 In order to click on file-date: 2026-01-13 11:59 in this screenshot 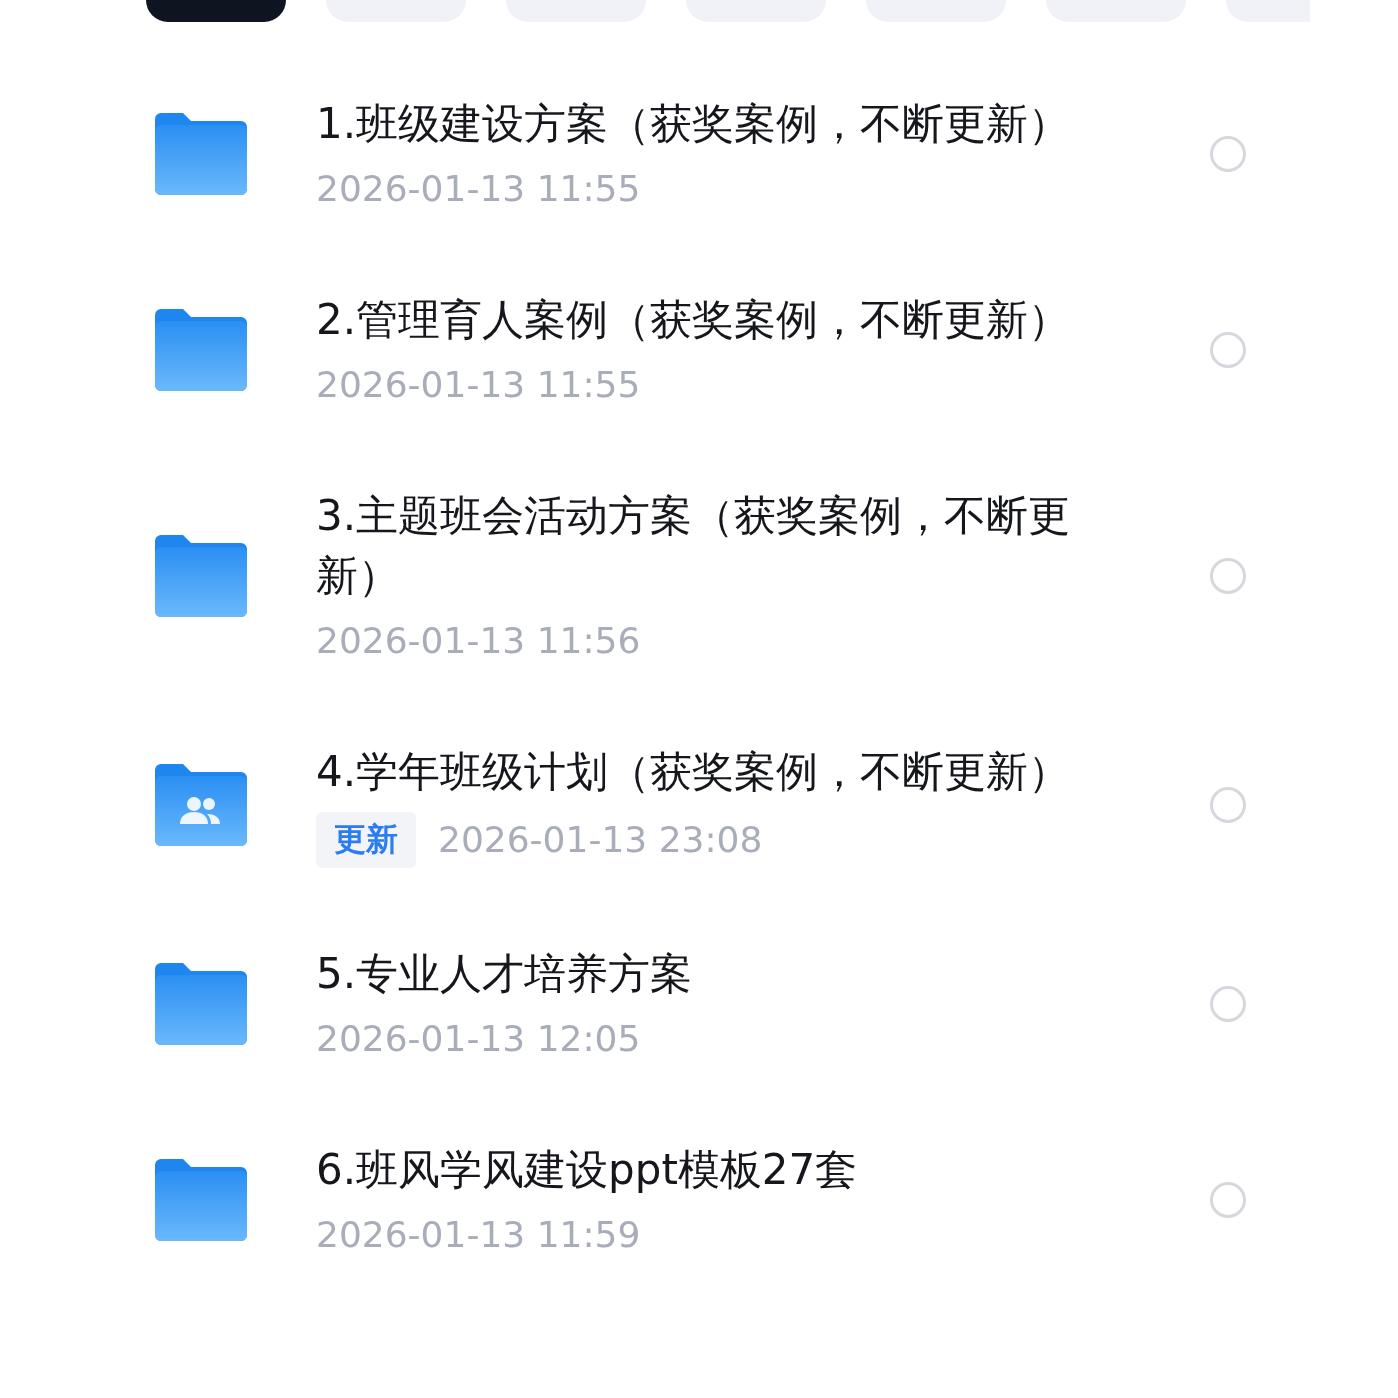, I will do `click(478, 1235)`.